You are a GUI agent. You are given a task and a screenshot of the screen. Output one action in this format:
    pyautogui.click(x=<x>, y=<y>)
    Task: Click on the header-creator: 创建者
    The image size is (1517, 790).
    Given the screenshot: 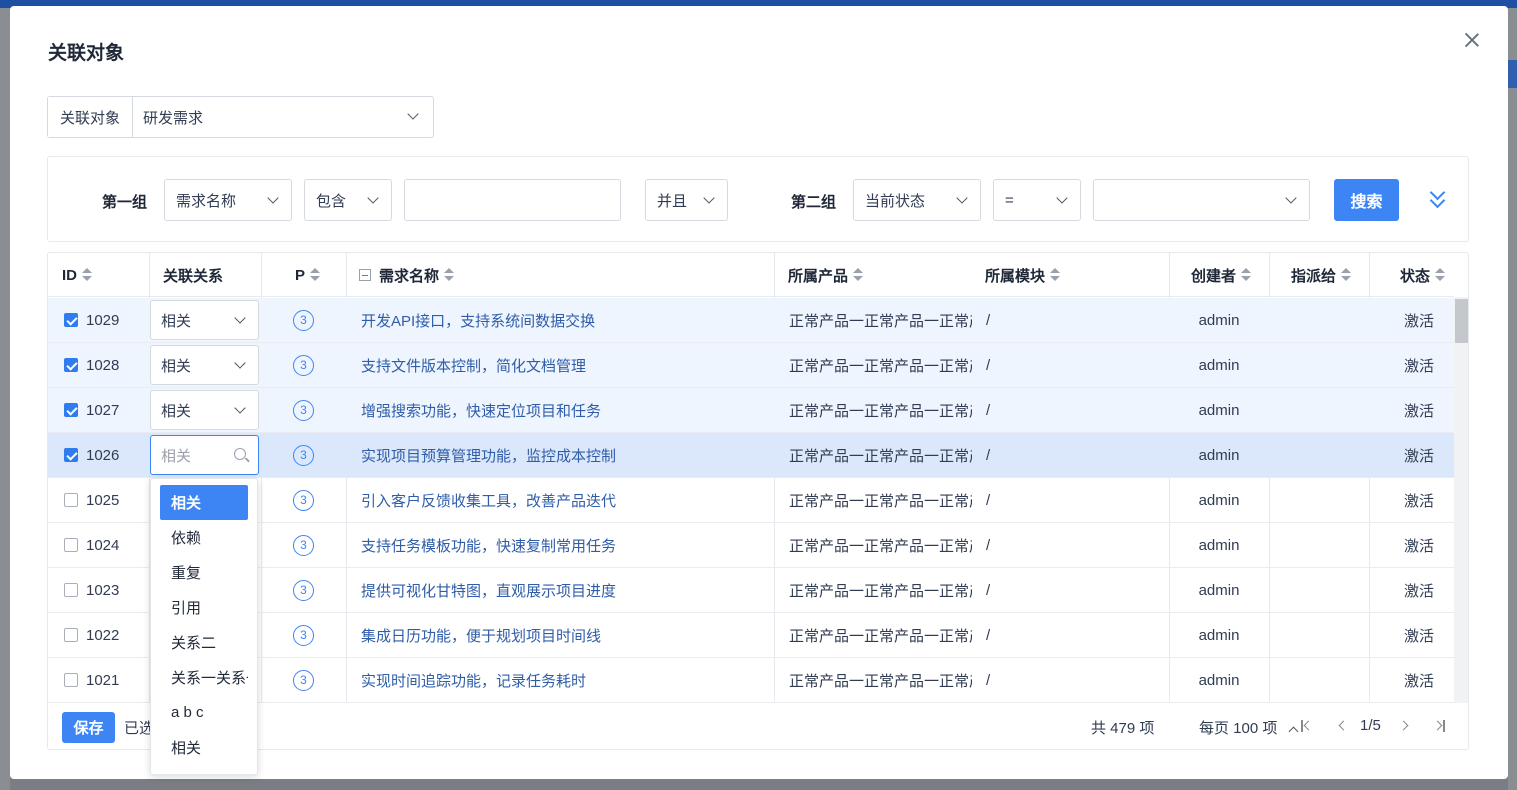 What is the action you would take?
    pyautogui.click(x=1221, y=275)
    